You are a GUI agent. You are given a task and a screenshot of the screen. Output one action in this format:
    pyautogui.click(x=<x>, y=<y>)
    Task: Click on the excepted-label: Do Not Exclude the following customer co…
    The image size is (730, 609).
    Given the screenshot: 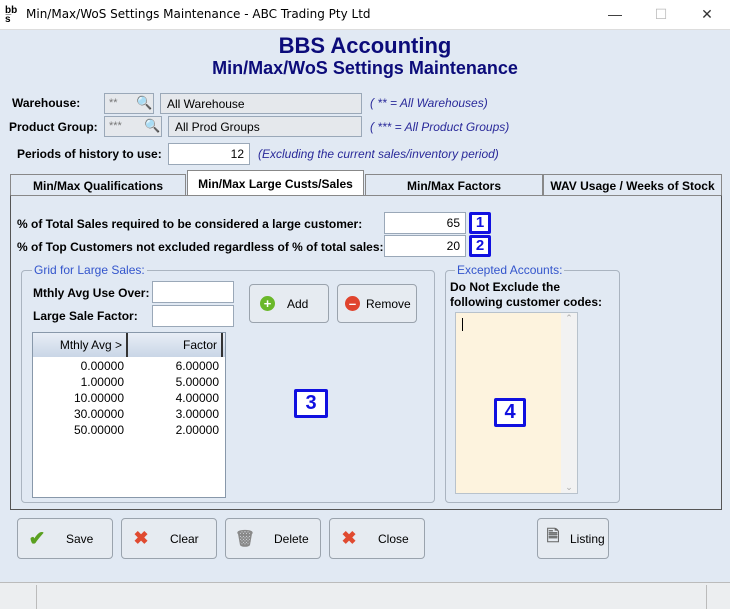 What is the action you would take?
    pyautogui.click(x=526, y=294)
    